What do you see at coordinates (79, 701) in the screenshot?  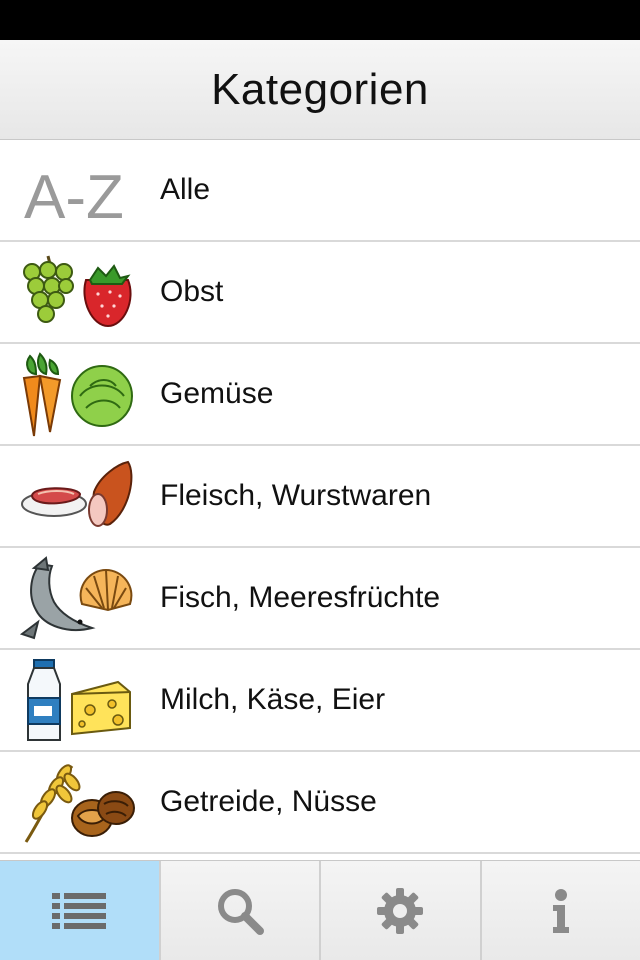 I see `milk-cheese-icon` at bounding box center [79, 701].